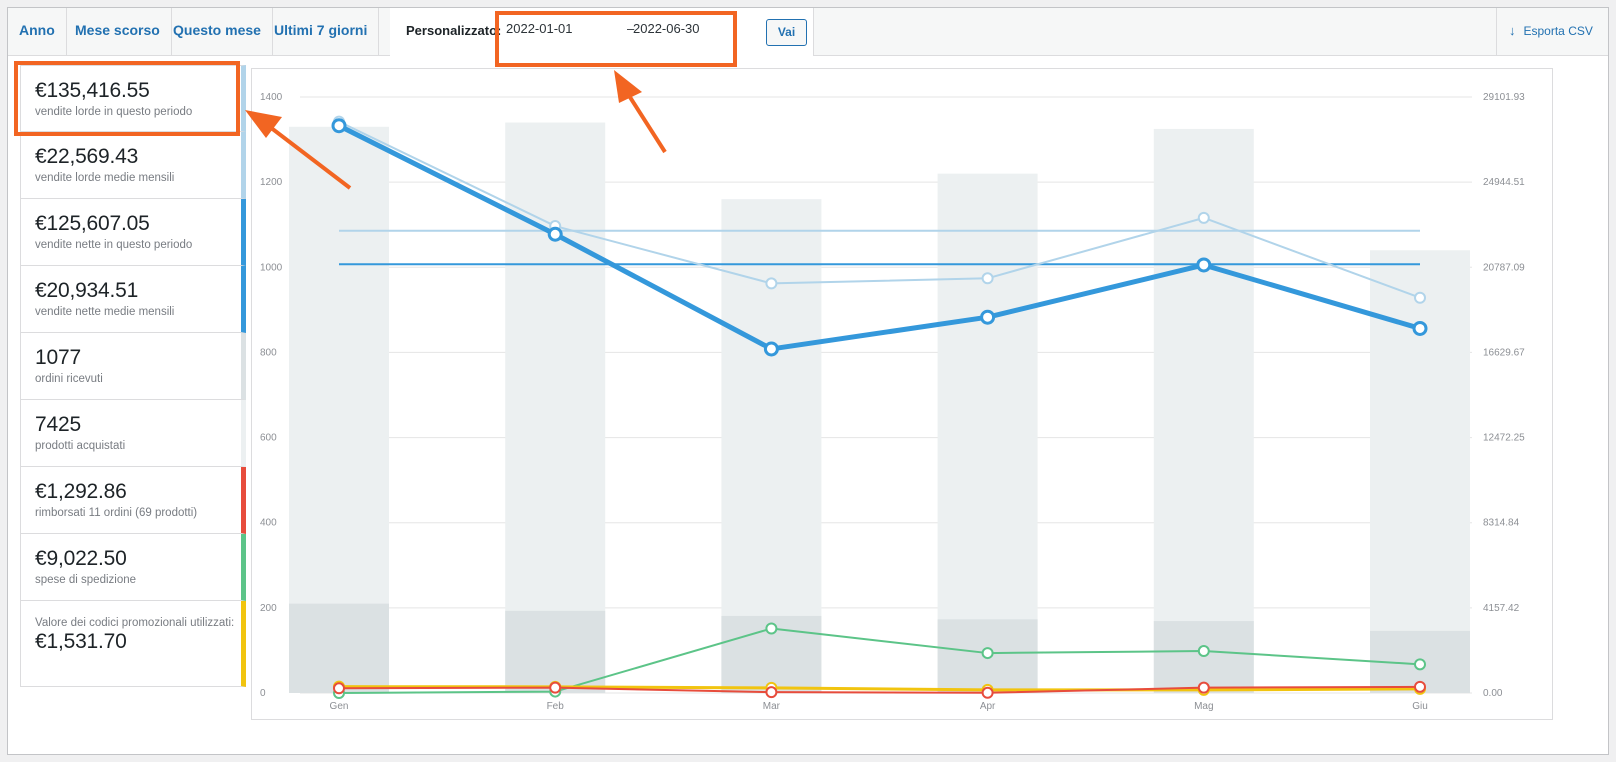  I want to click on legend-description: vendite nette in questo periodo, so click(114, 245).